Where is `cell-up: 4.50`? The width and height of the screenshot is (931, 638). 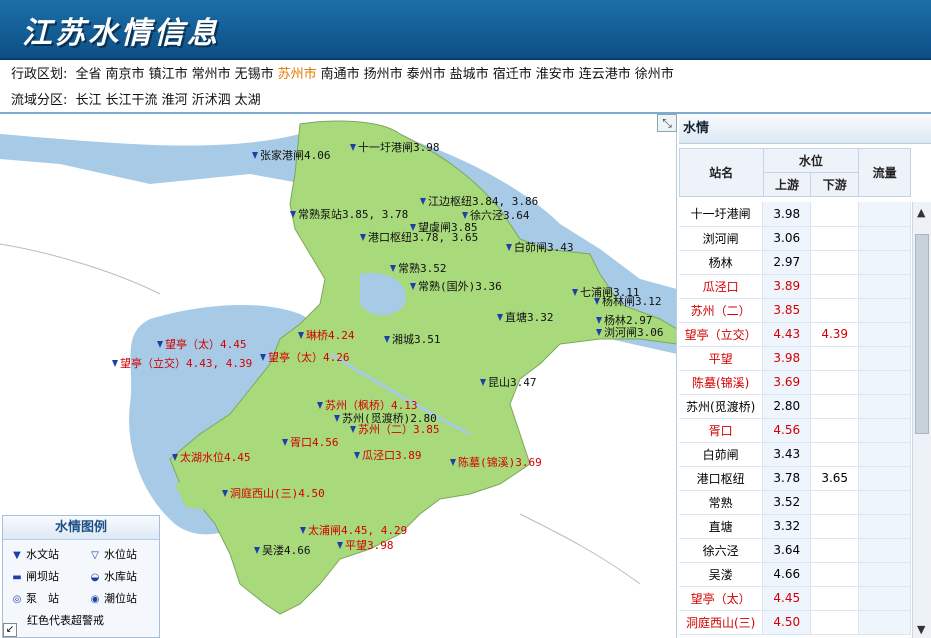 cell-up: 4.50 is located at coordinates (787, 622).